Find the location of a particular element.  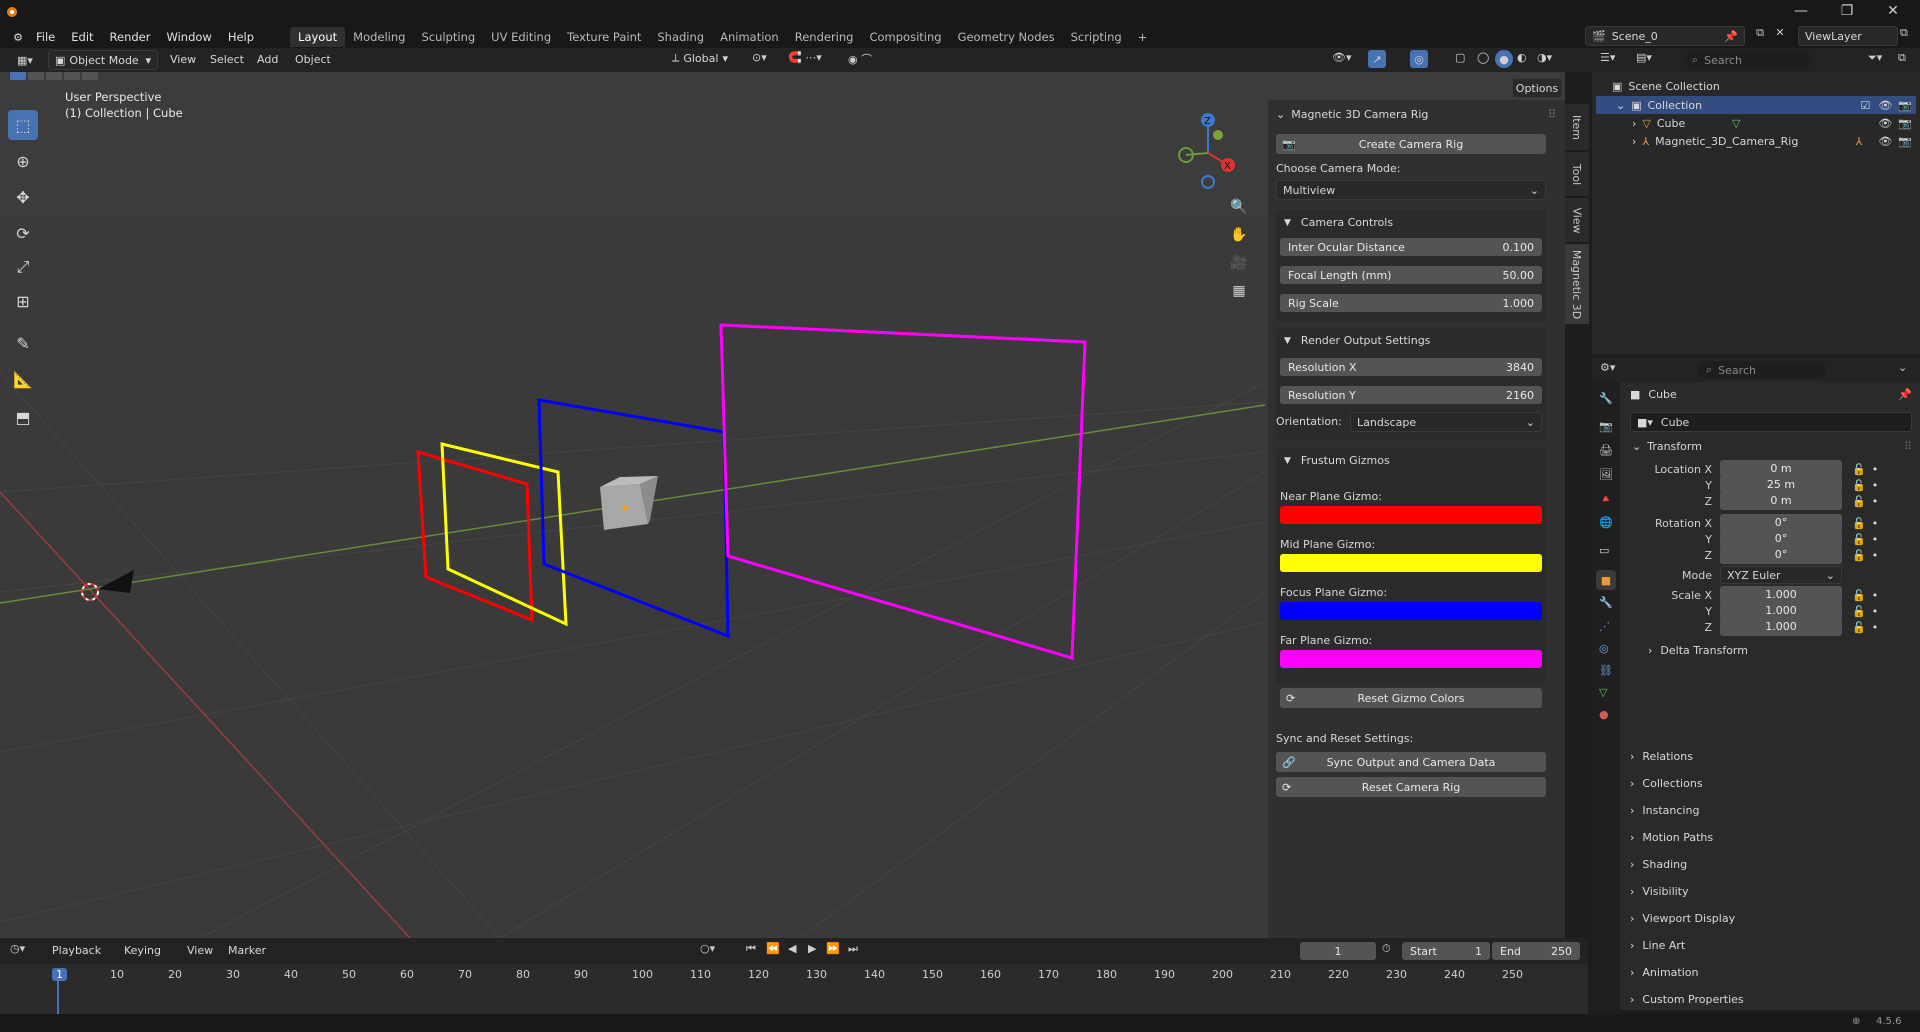

outliner-search-input: ⌕ Search is located at coordinates (1748, 60).